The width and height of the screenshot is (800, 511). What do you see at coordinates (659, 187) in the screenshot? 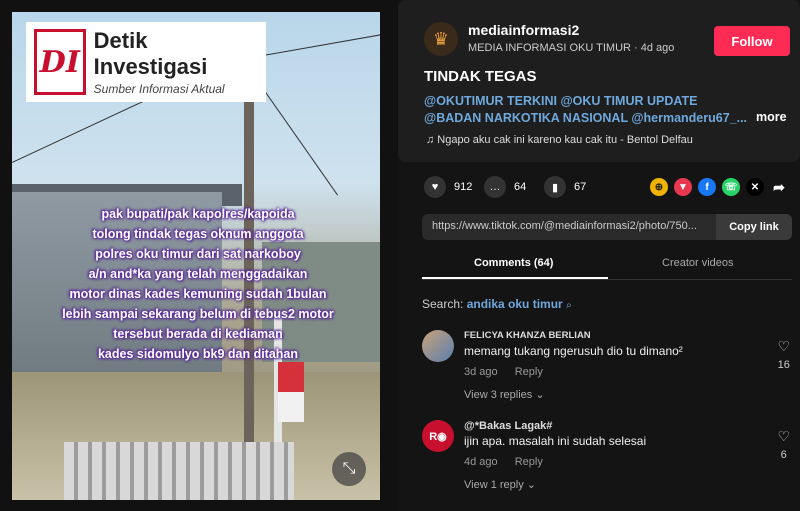
I see `repost-icon: ⊕` at bounding box center [659, 187].